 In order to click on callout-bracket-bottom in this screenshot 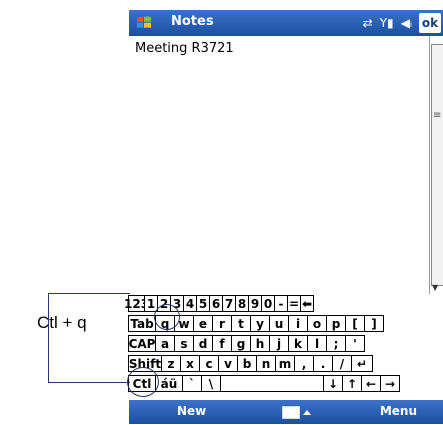, I will do `click(89, 382)`.